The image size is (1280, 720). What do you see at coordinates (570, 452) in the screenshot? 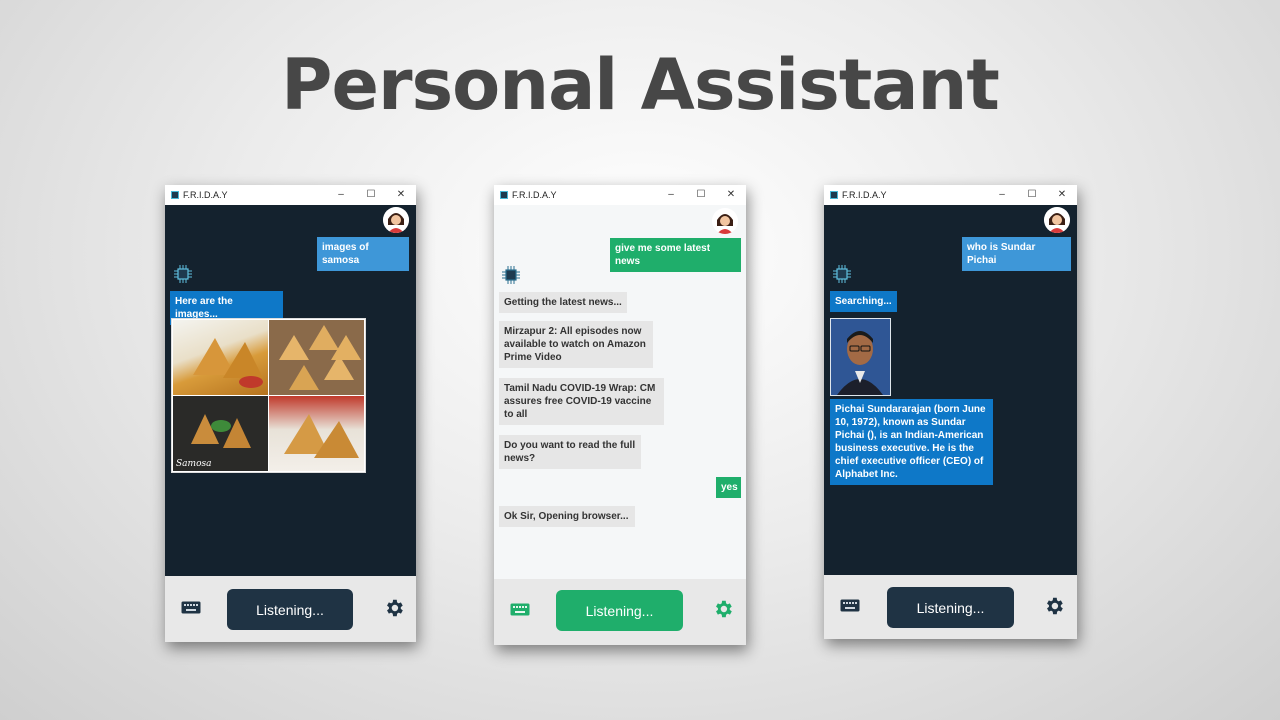
I see `bot-message: Do you want to read the full news?` at bounding box center [570, 452].